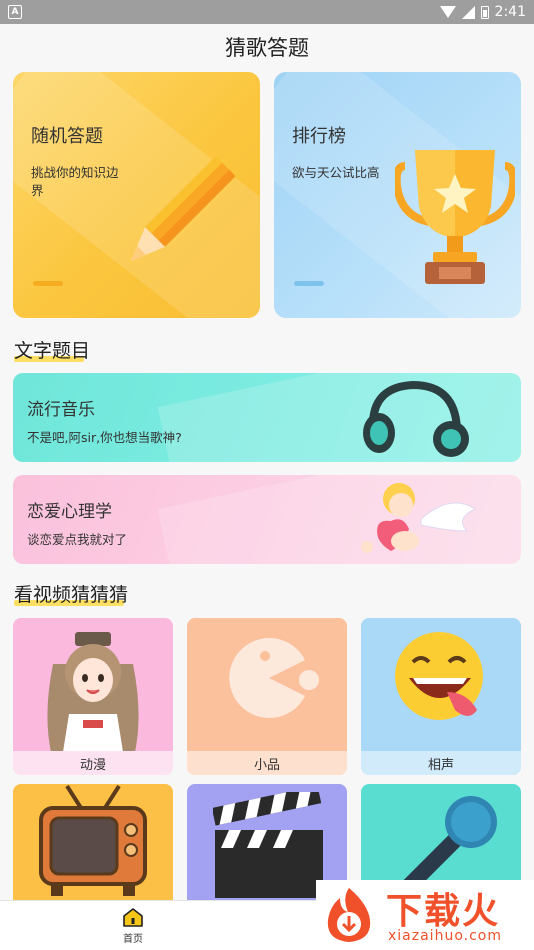 This screenshot has width=534, height=950. What do you see at coordinates (336, 172) in the screenshot?
I see `ranking-subtitle: 欲与天公试比高` at bounding box center [336, 172].